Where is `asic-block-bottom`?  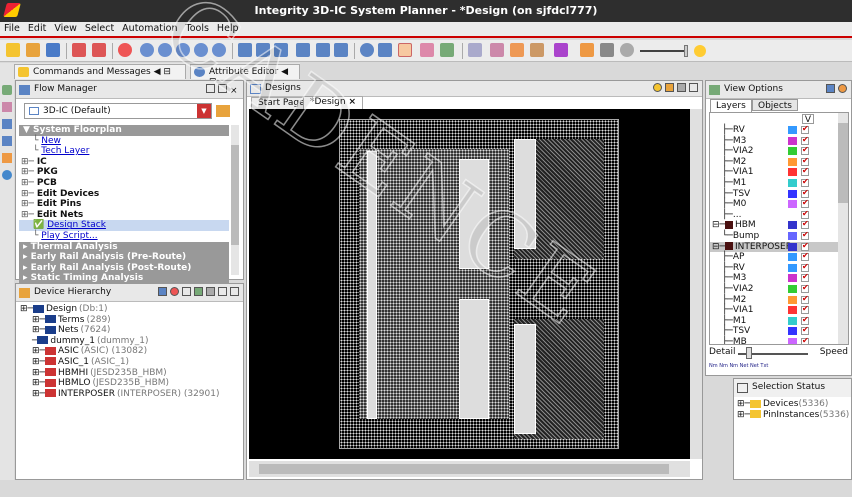
asic-block-bottom is located at coordinates (474, 359).